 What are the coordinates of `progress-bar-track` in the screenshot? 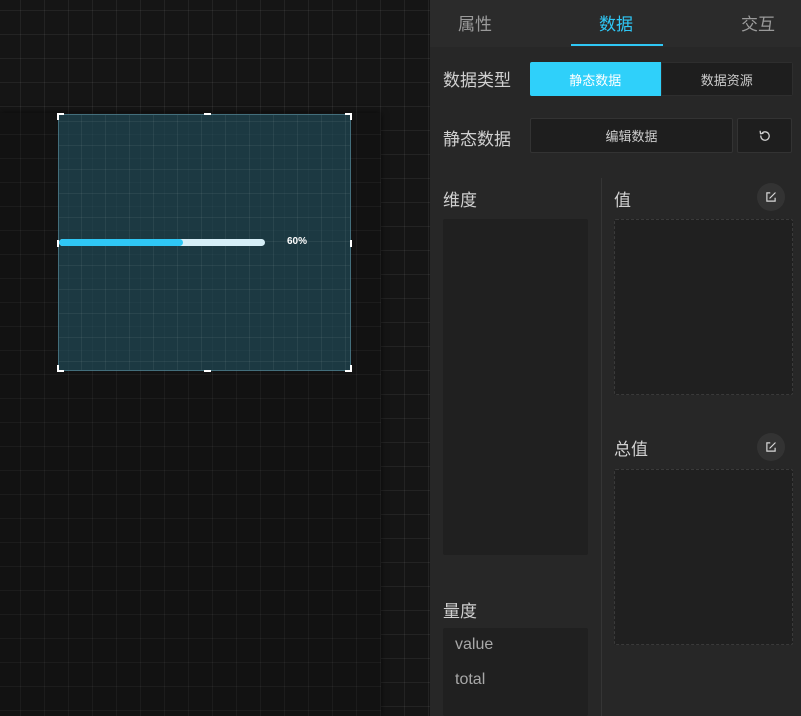 It's located at (162, 242).